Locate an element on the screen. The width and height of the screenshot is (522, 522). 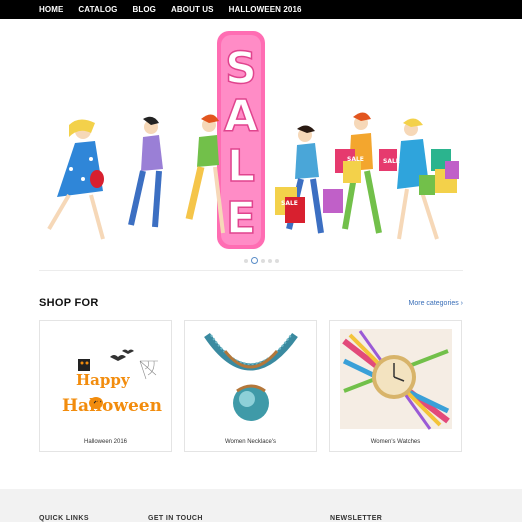
sale-letter-s: S is located at coordinates (241, 68).